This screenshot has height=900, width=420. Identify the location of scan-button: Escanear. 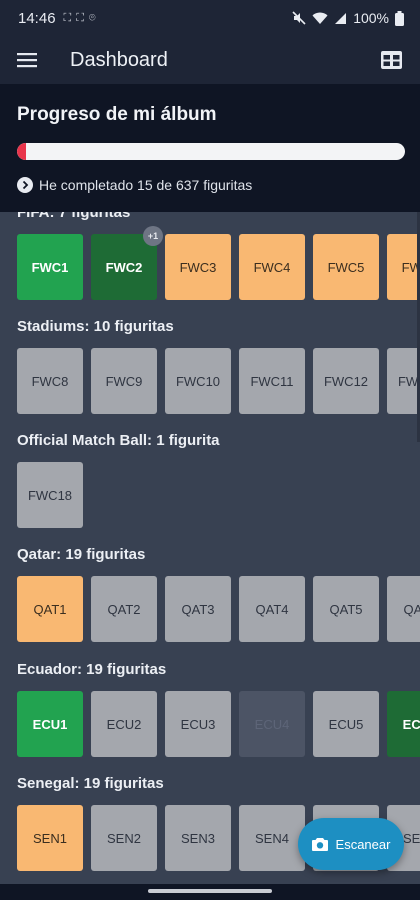
(351, 844).